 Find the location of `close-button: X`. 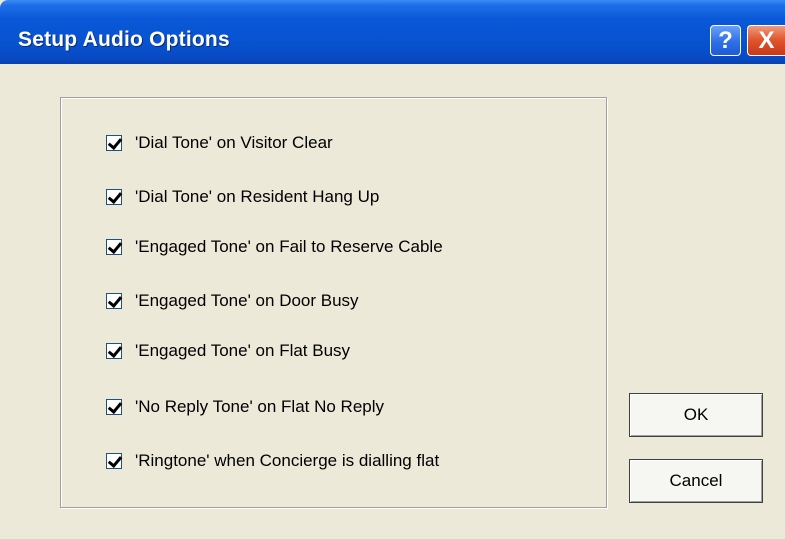

close-button: X is located at coordinates (766, 40).